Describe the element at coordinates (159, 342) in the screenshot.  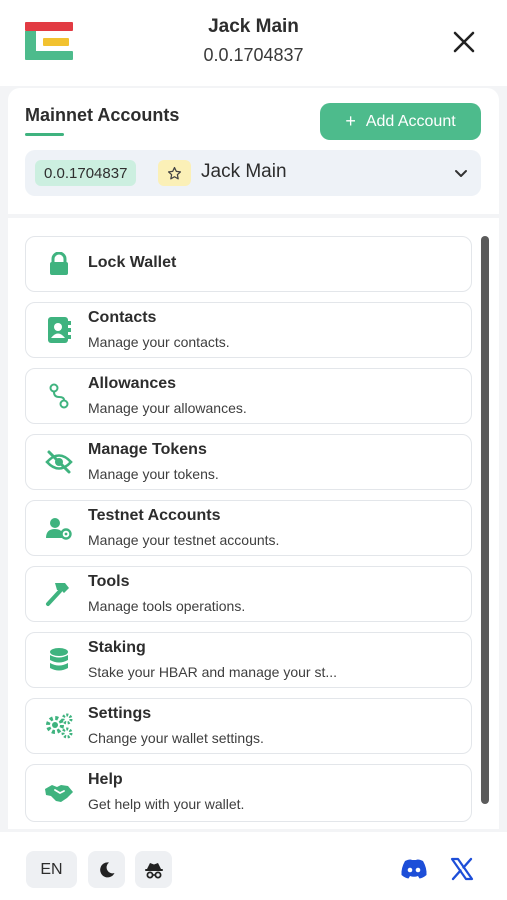
I see `menu-desc: Manage your contacts.` at that location.